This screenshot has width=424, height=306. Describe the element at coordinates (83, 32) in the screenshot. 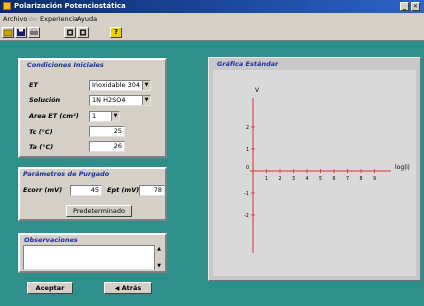

I see `next-icon` at that location.